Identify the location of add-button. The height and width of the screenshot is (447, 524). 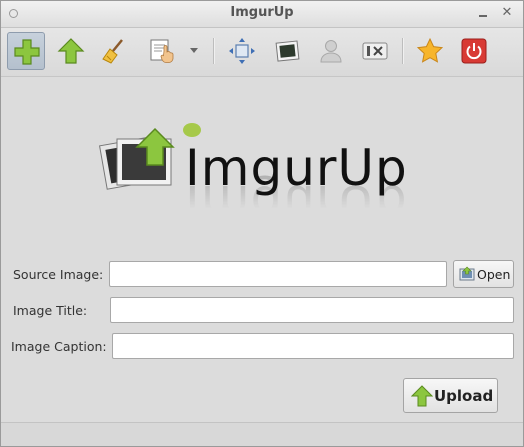
(26, 51).